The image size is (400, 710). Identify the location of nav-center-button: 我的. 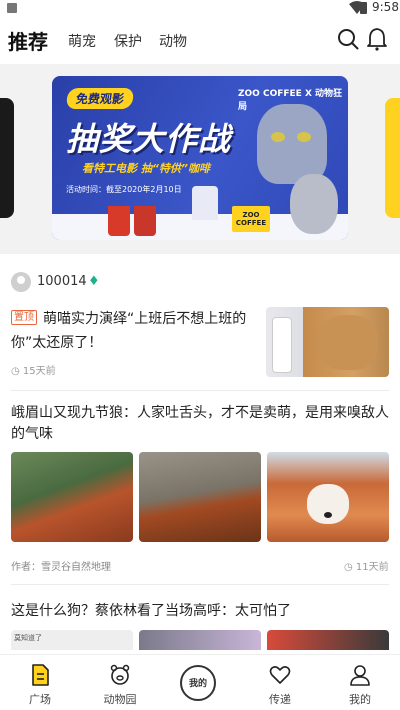
(198, 683).